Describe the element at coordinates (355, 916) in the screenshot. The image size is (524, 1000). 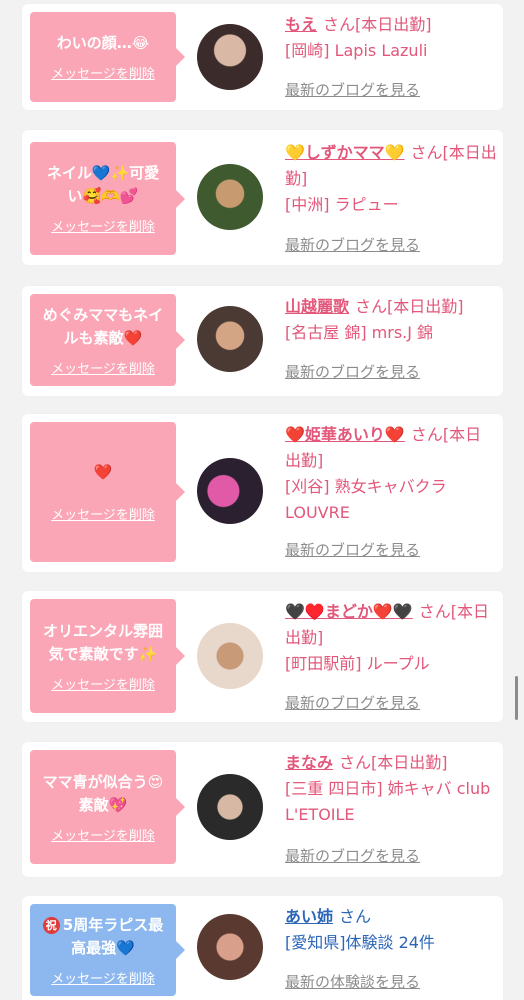
I see `profile-suffix: さん` at that location.